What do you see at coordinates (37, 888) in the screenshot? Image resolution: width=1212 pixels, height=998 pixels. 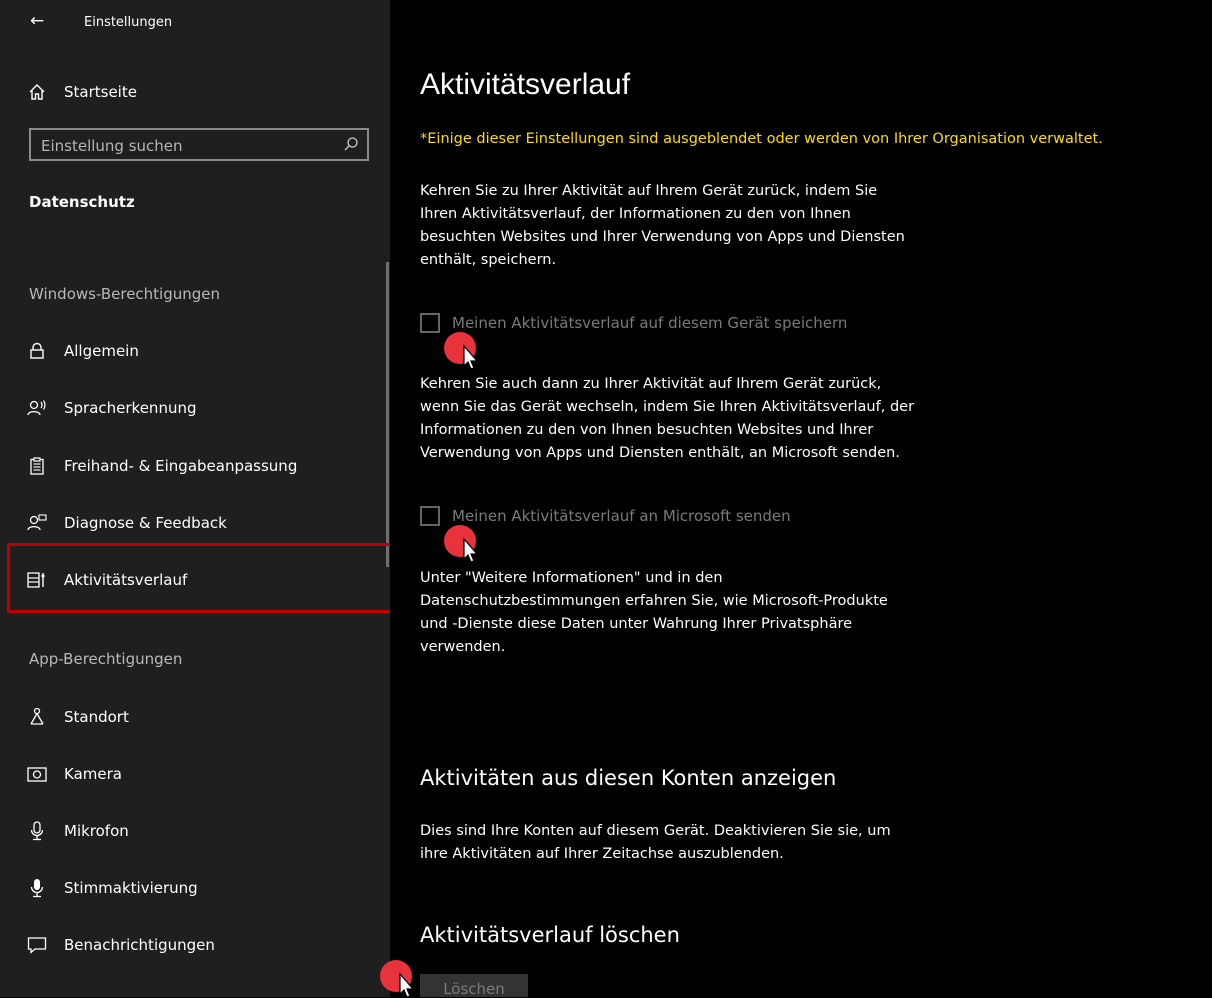 I see `voice-activation-icon` at bounding box center [37, 888].